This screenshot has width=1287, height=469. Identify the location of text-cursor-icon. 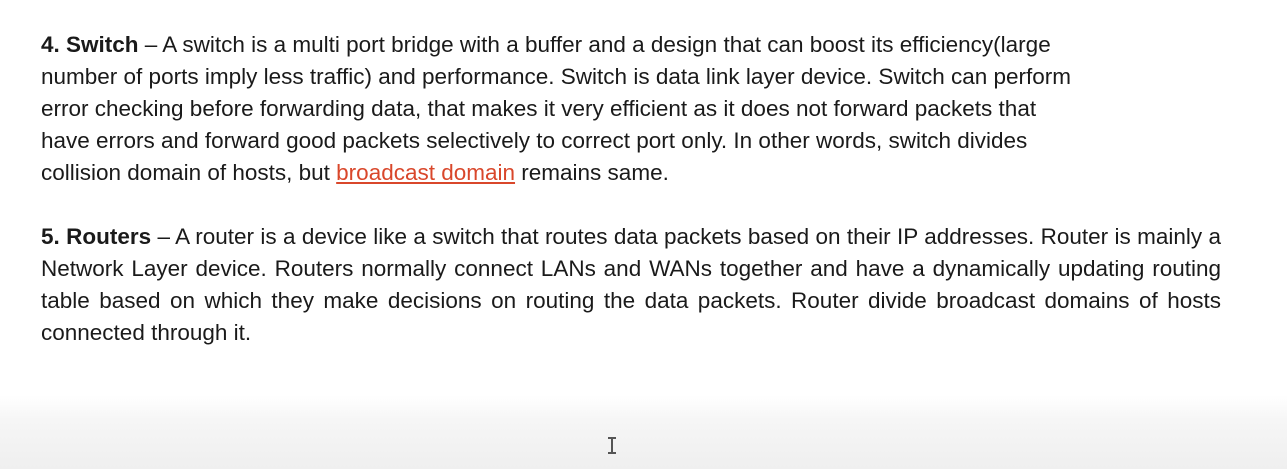
(612, 445).